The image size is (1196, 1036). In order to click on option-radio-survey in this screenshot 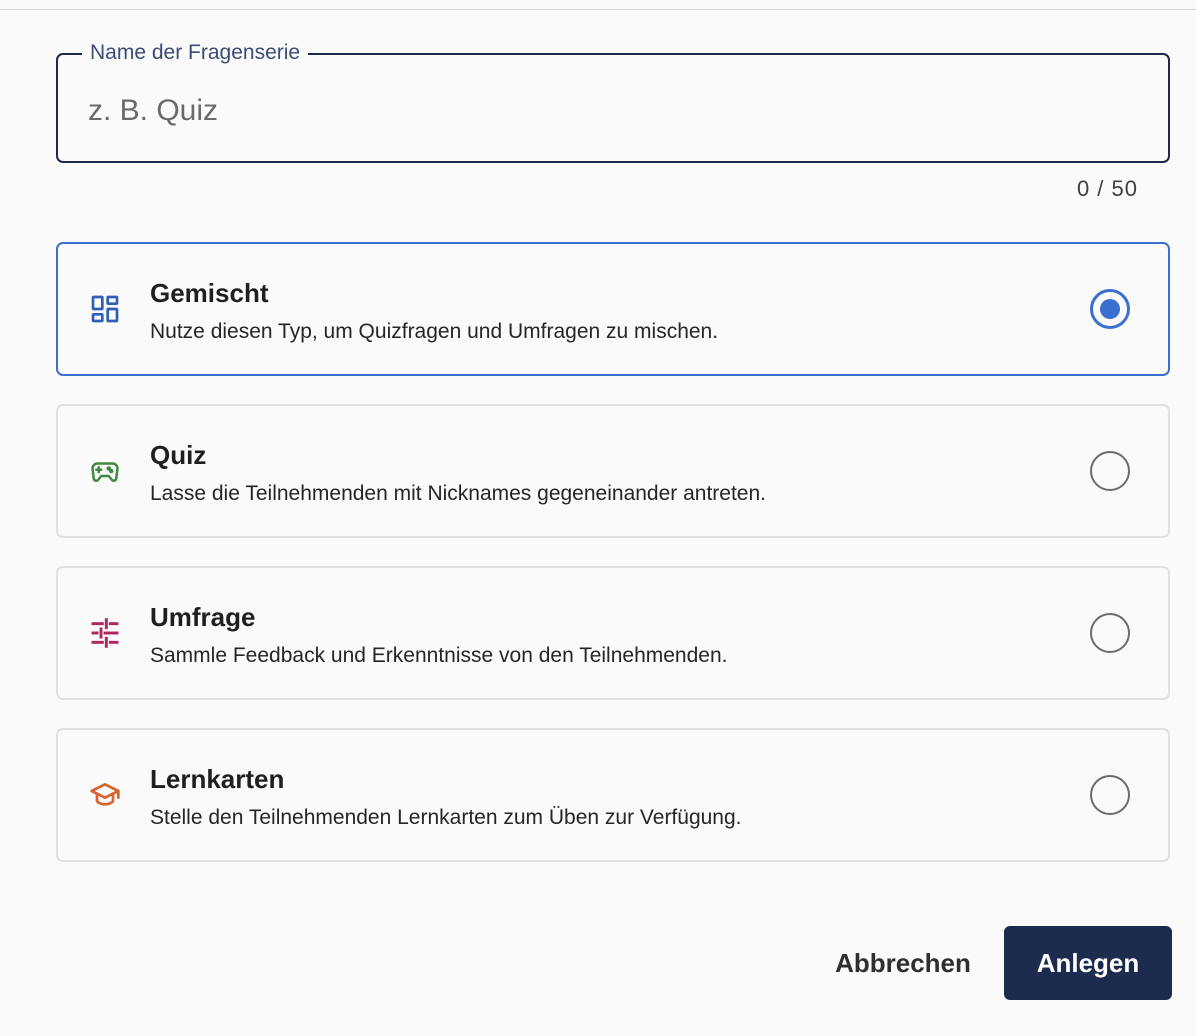, I will do `click(1110, 633)`.